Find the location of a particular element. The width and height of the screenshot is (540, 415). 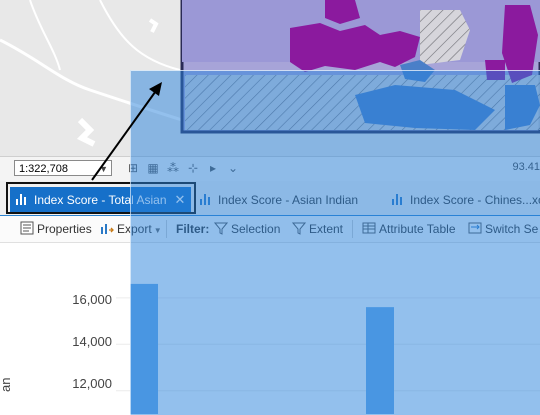

constraint-icon: ⊹ is located at coordinates (193, 168).